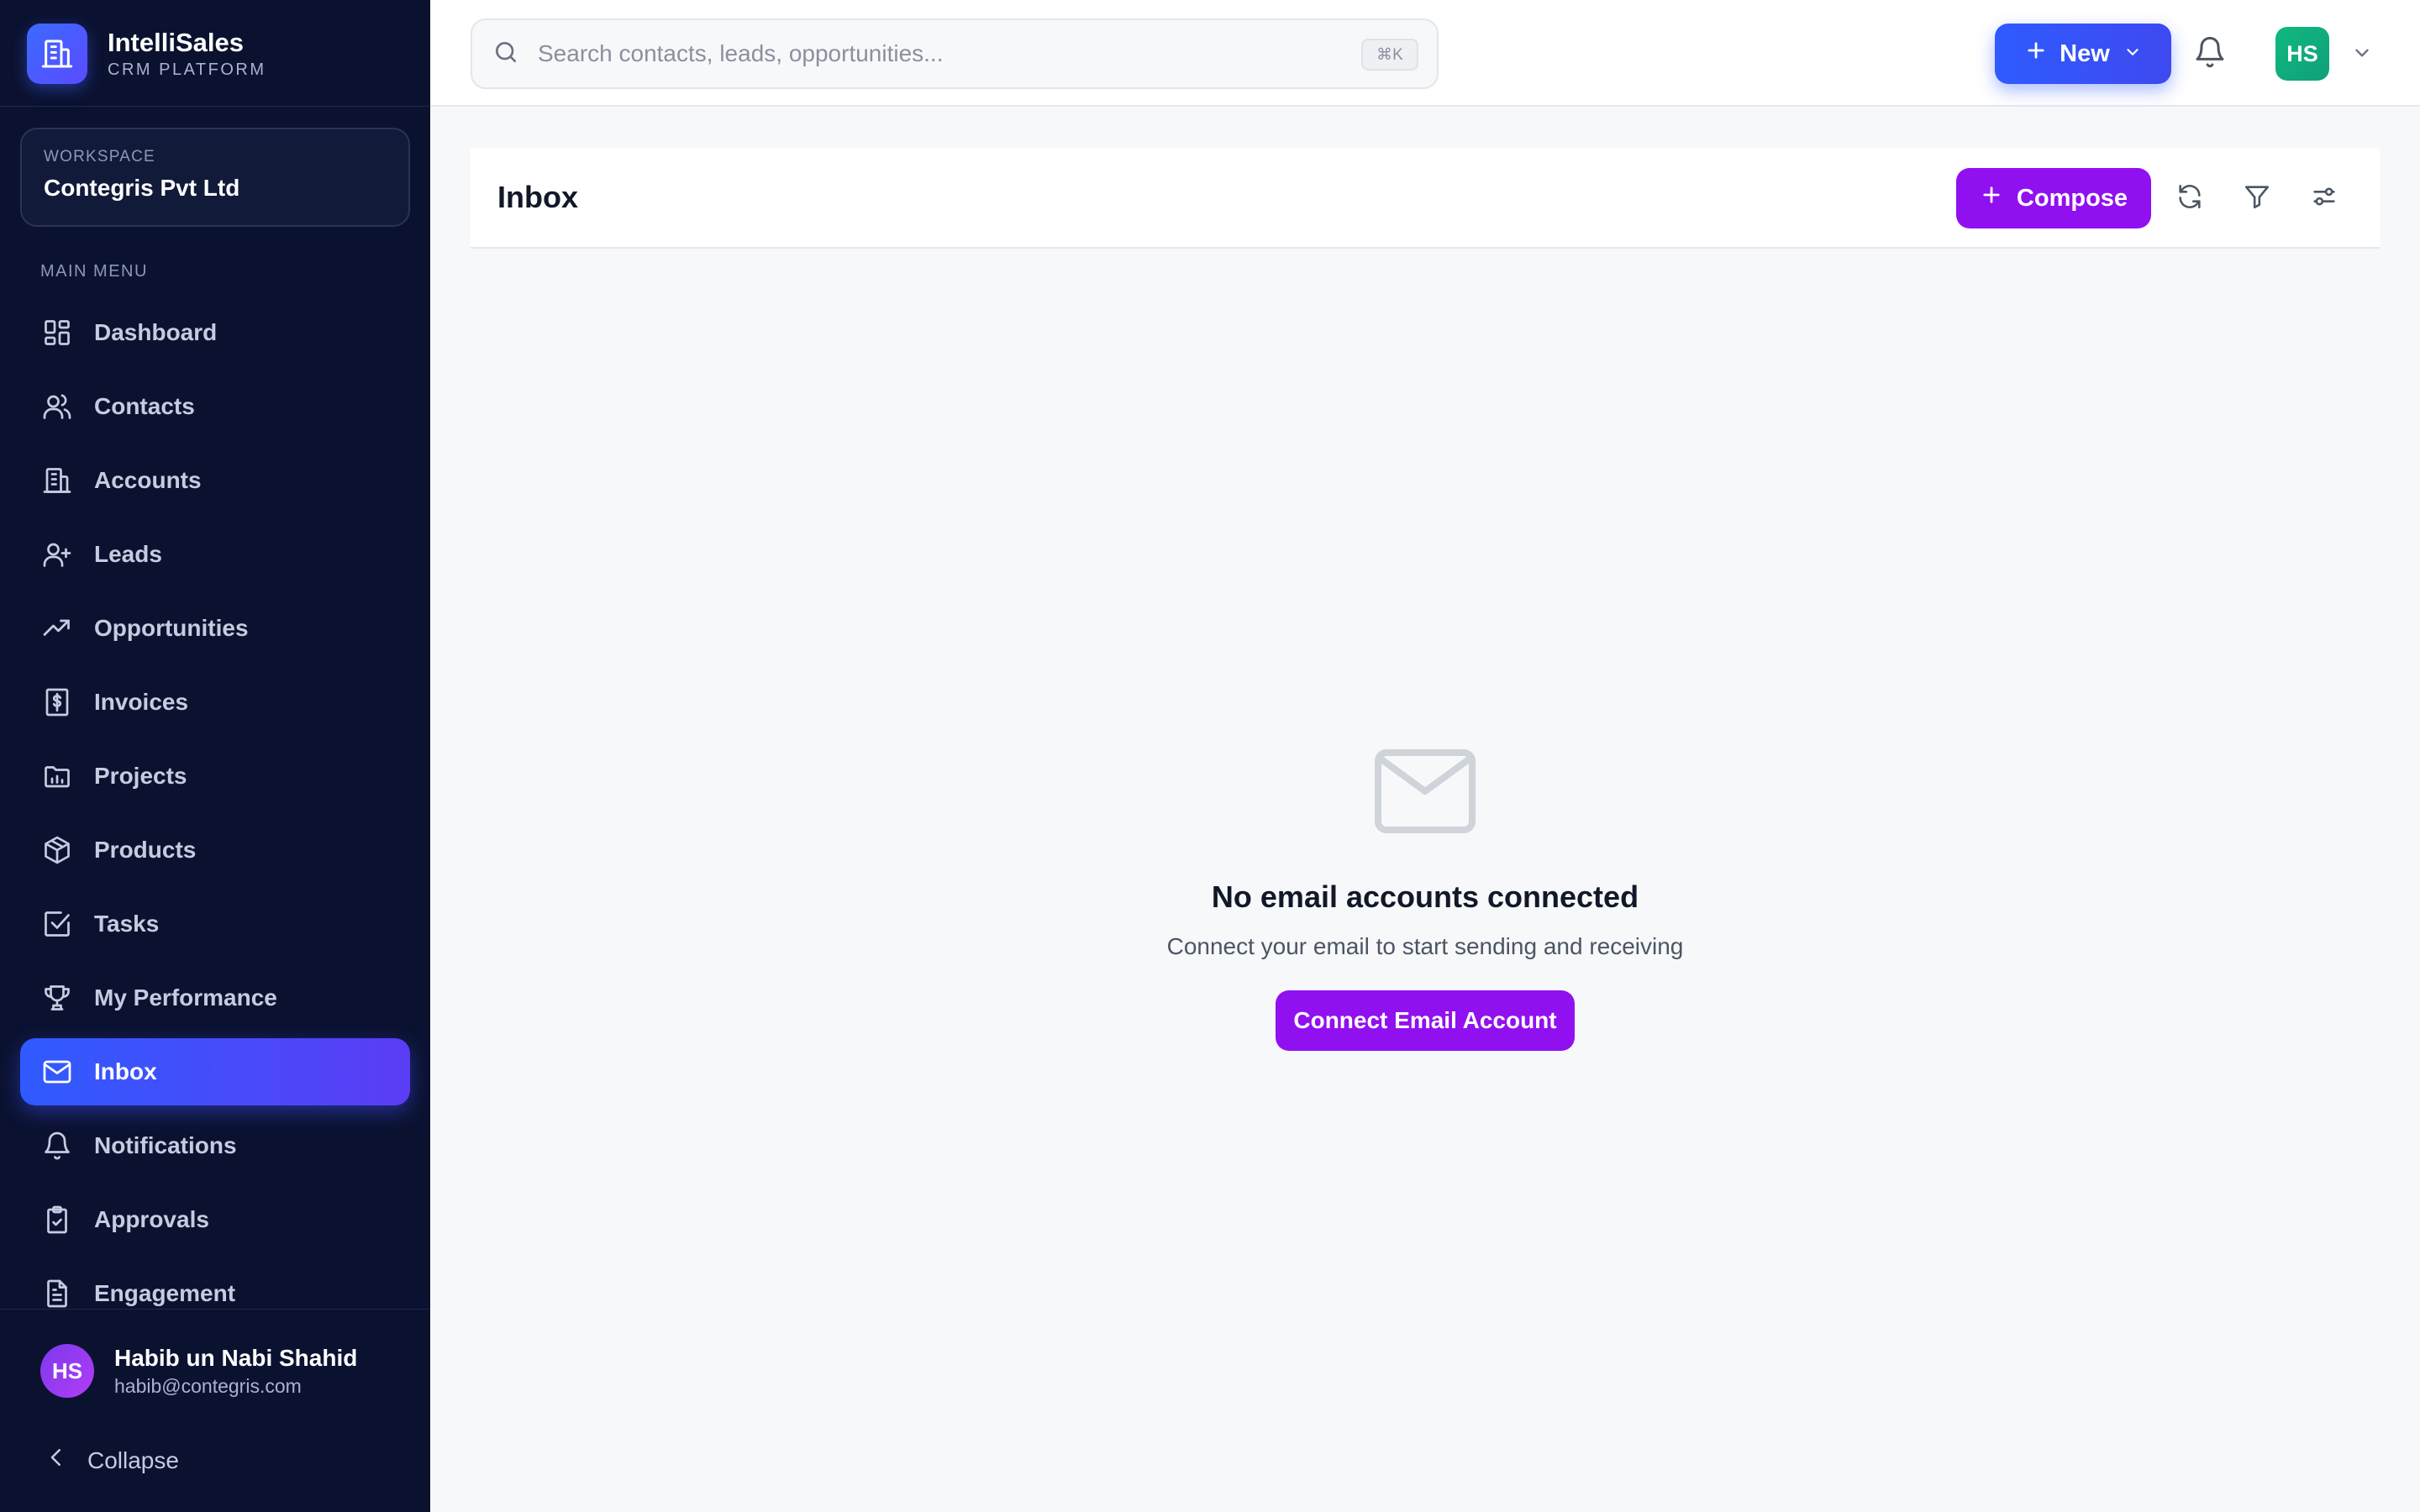  I want to click on sidebar-item-tasks: Tasks, so click(215, 924).